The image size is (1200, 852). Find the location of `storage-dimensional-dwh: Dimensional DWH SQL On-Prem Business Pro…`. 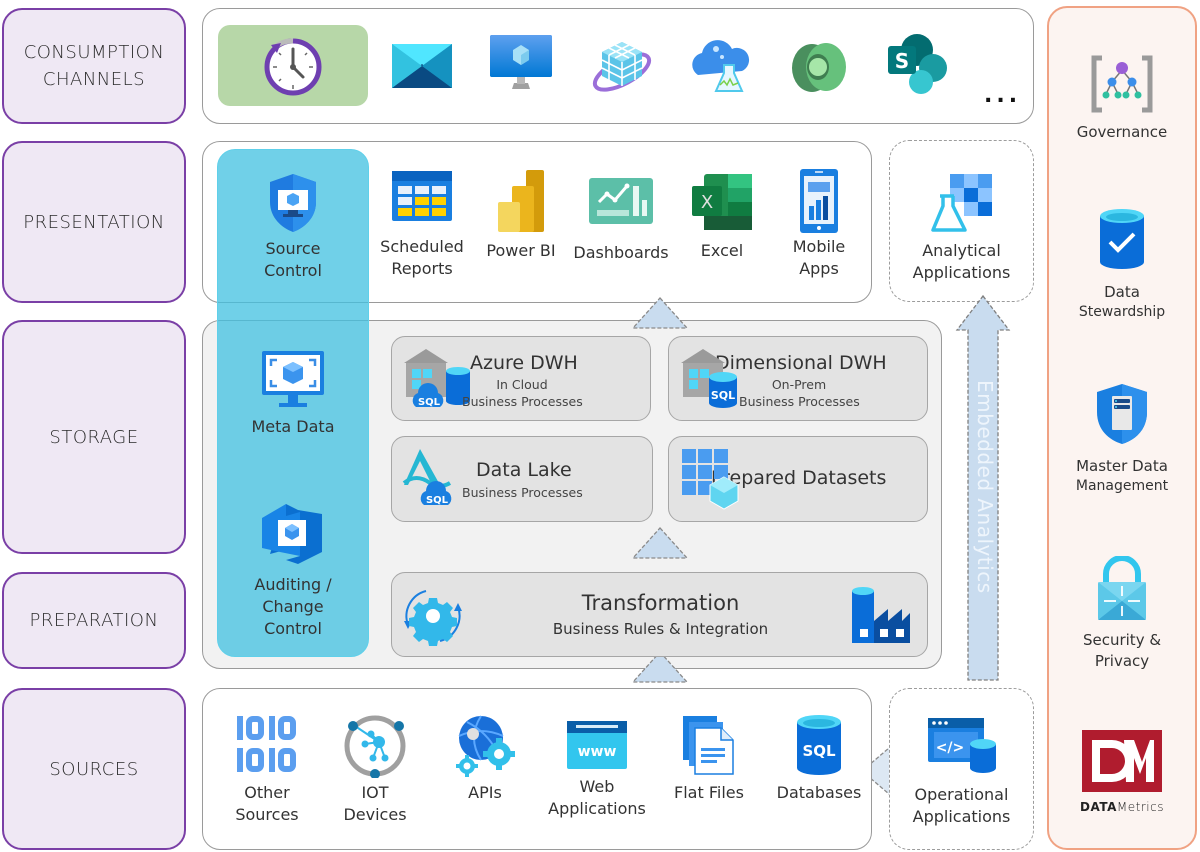

storage-dimensional-dwh: Dimensional DWH SQL On-Prem Business Pro… is located at coordinates (798, 378).